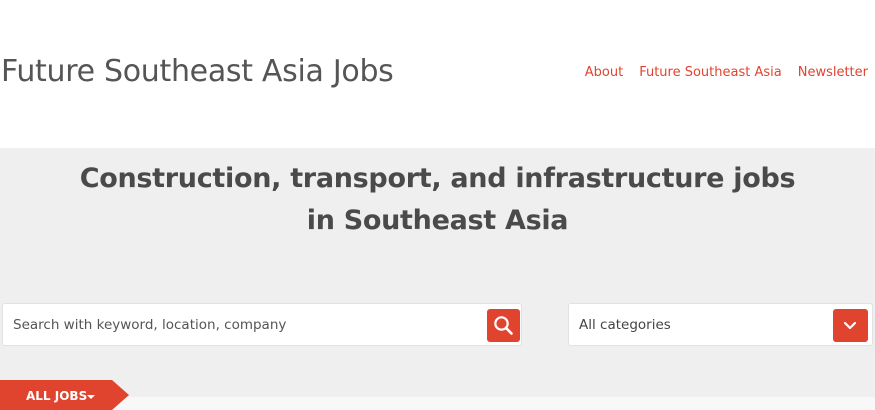  What do you see at coordinates (625, 325) in the screenshot?
I see `category-select-value: All categories` at bounding box center [625, 325].